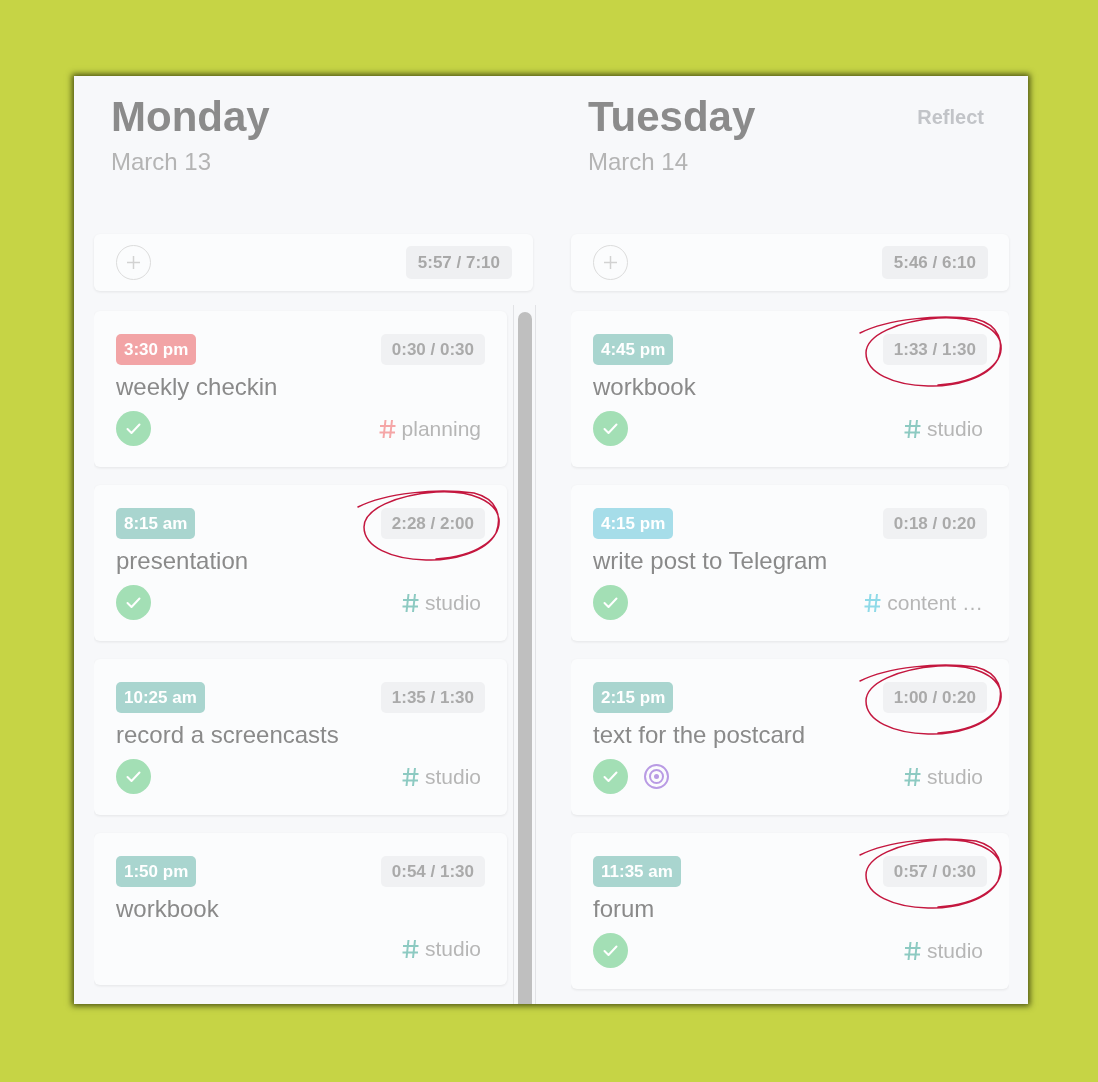 The height and width of the screenshot is (1082, 1098). What do you see at coordinates (458, 262) in the screenshot?
I see `total-time: 5:57 / 7:10` at bounding box center [458, 262].